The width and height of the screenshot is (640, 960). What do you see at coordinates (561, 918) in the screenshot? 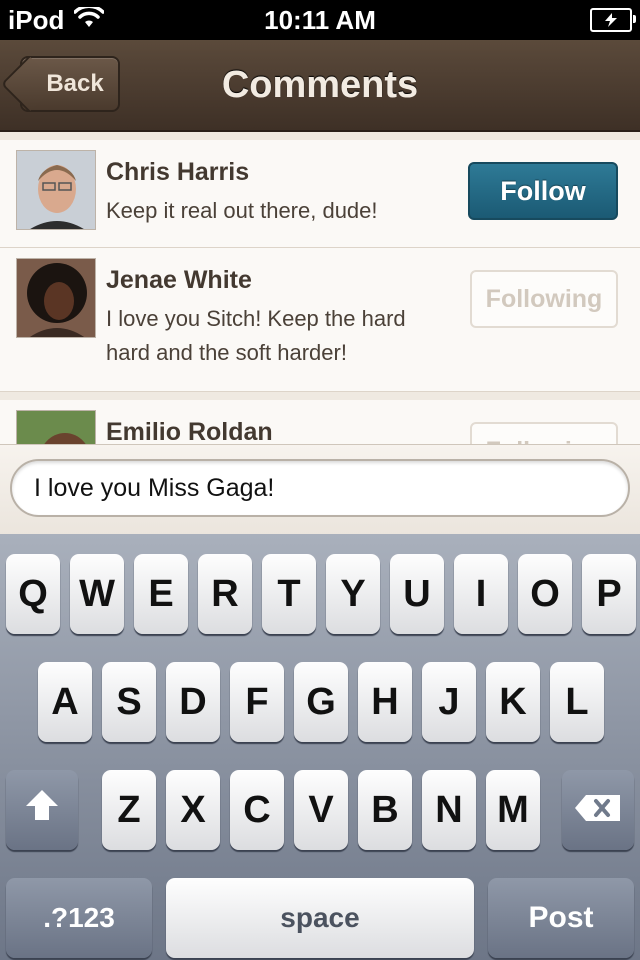
I see `post-key: Post` at bounding box center [561, 918].